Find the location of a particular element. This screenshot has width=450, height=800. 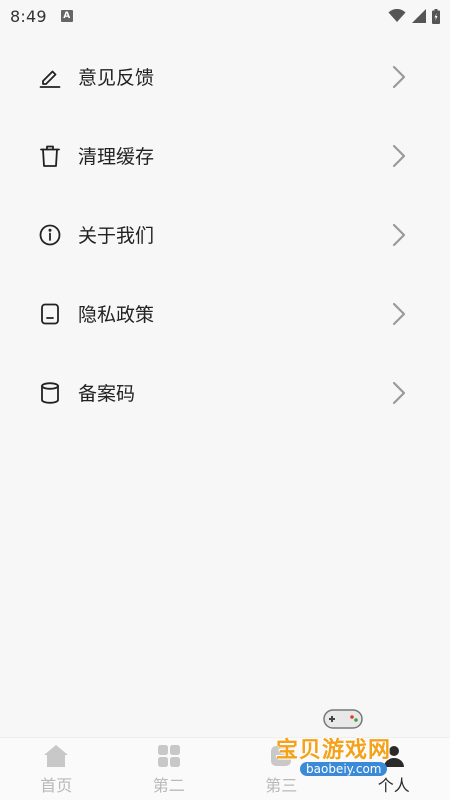

tab-label: 首页 is located at coordinates (56, 785).